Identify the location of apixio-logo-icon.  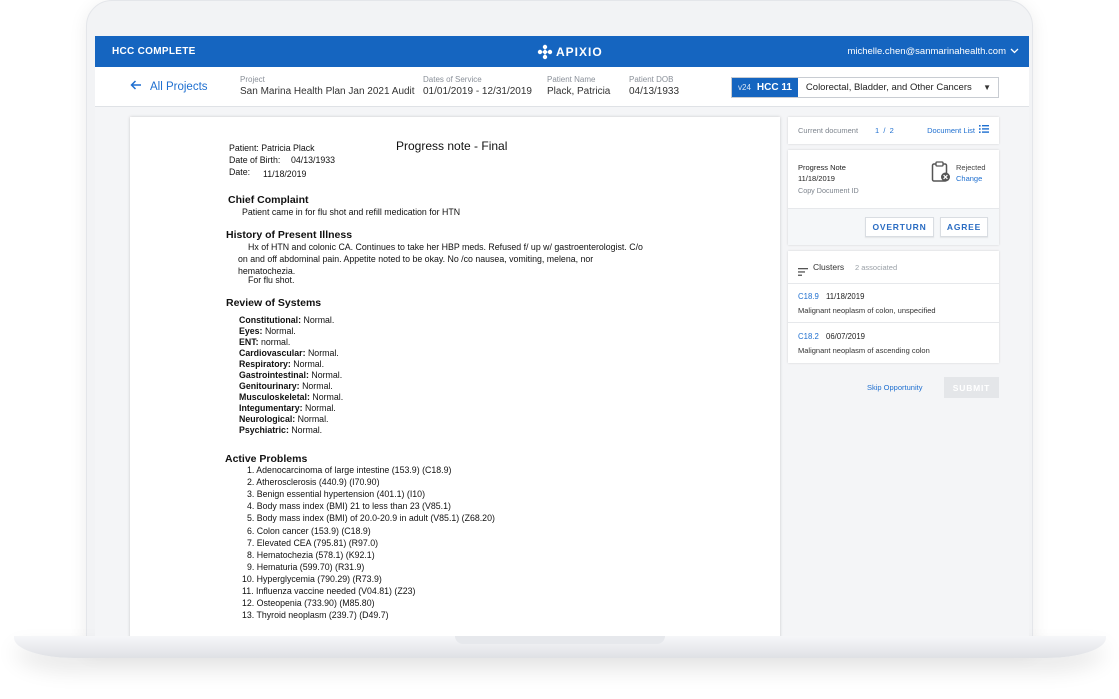
(545, 52).